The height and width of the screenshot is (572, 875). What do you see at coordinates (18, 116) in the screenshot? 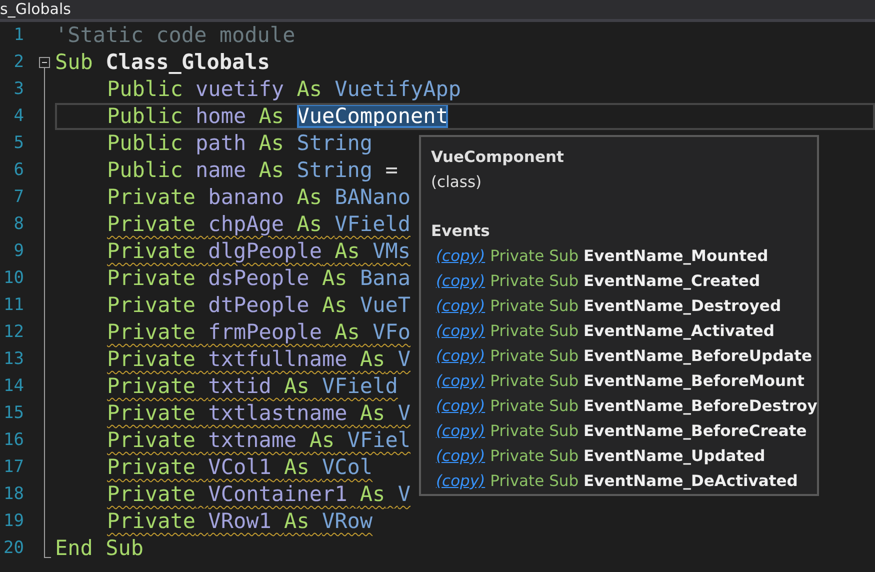
I see `line-number: 4` at bounding box center [18, 116].